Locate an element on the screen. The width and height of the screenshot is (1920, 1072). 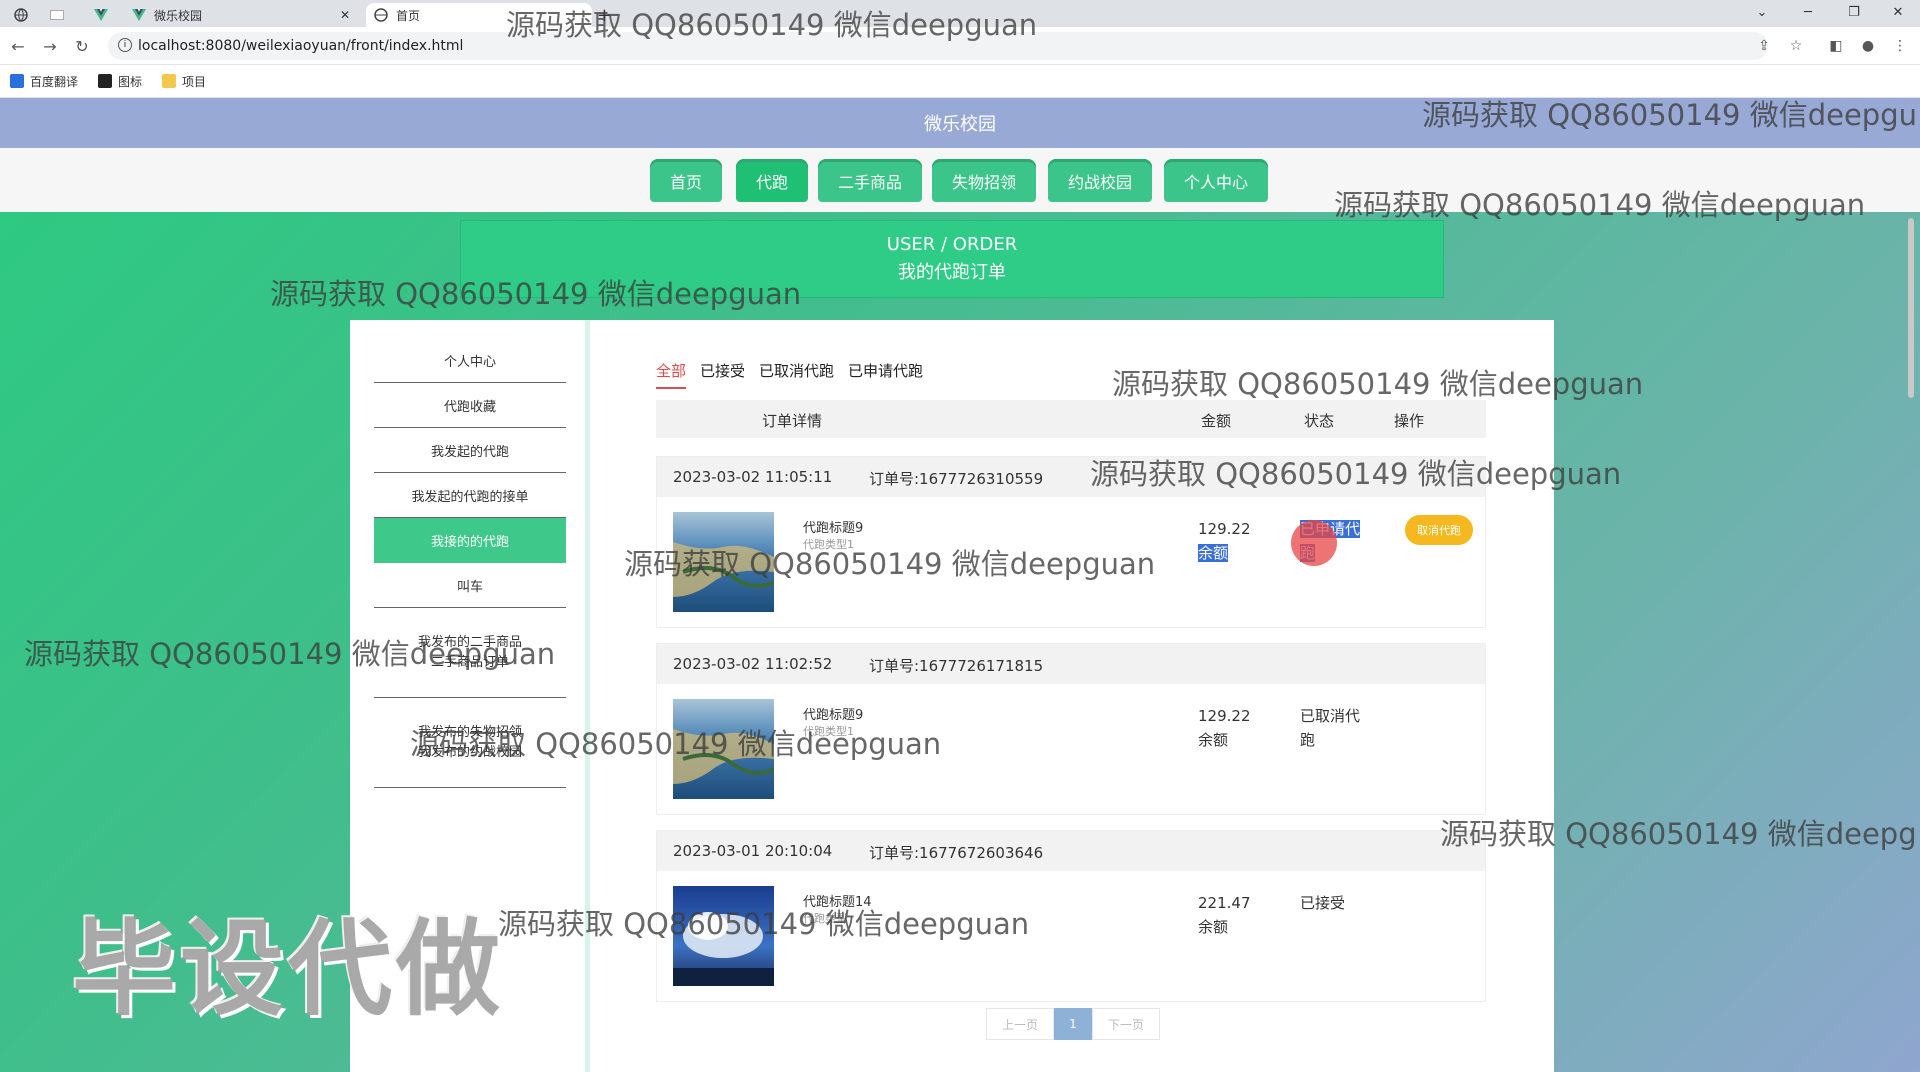
menu-campus-match: 约战校园 is located at coordinates (1100, 180).